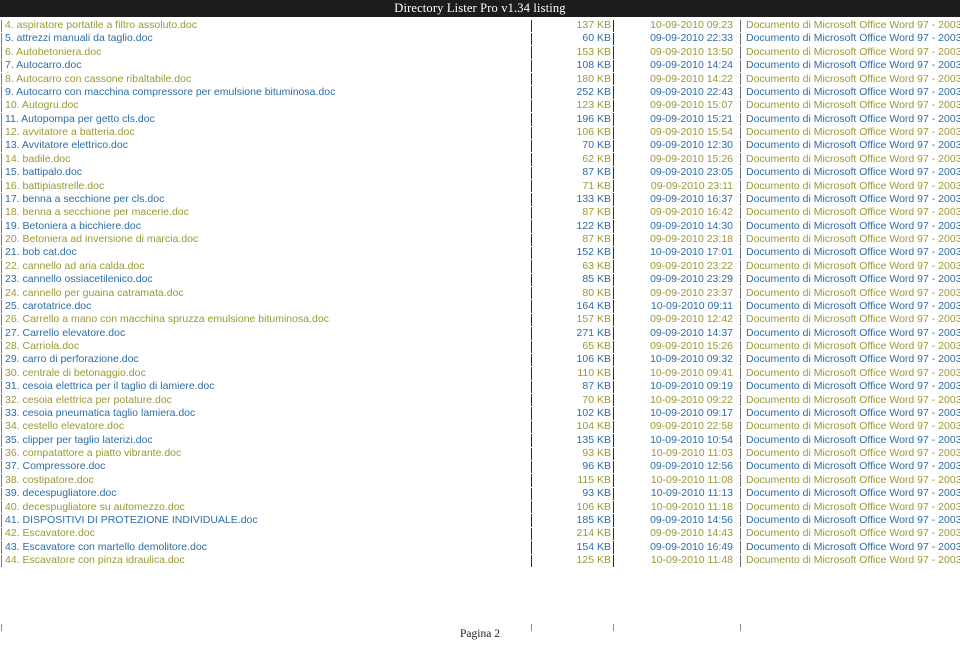 Image resolution: width=960 pixels, height=645 pixels. What do you see at coordinates (265, 172) in the screenshot?
I see `file-name-cell: 15. battipalo.doc` at bounding box center [265, 172].